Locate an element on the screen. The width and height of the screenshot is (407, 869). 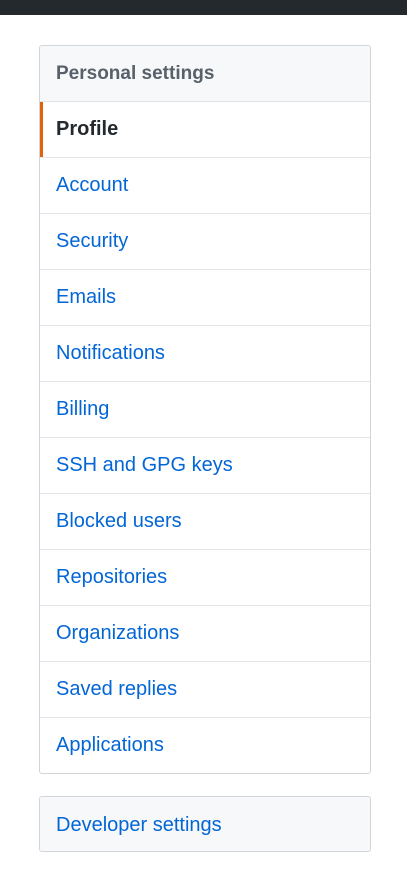
developer-settings-menu: Developer settings is located at coordinates (205, 824).